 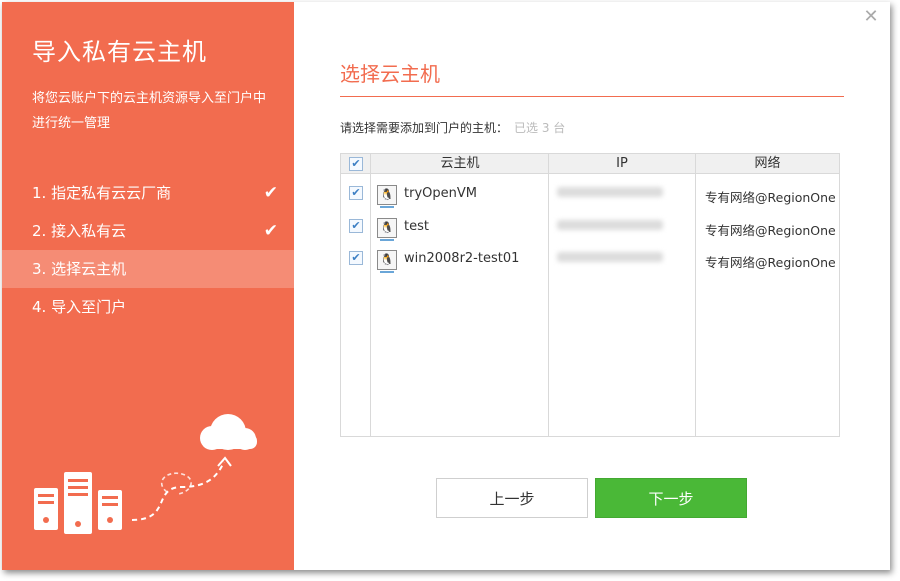 What do you see at coordinates (148, 307) in the screenshot?
I see `step-import-portal: 4. 导入至门户` at bounding box center [148, 307].